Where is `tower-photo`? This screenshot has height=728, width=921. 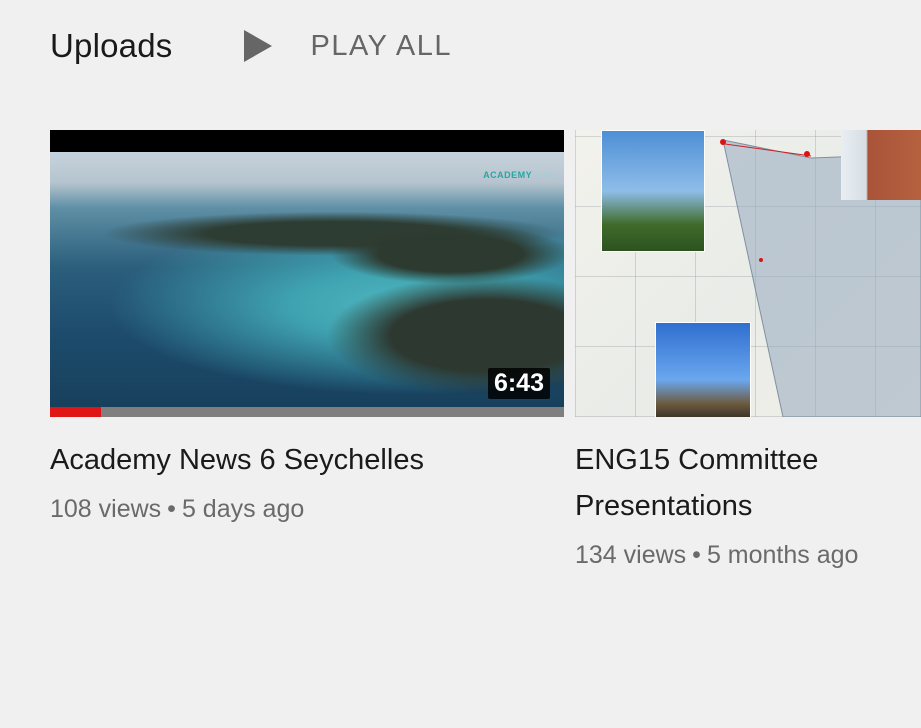
tower-photo is located at coordinates (653, 191).